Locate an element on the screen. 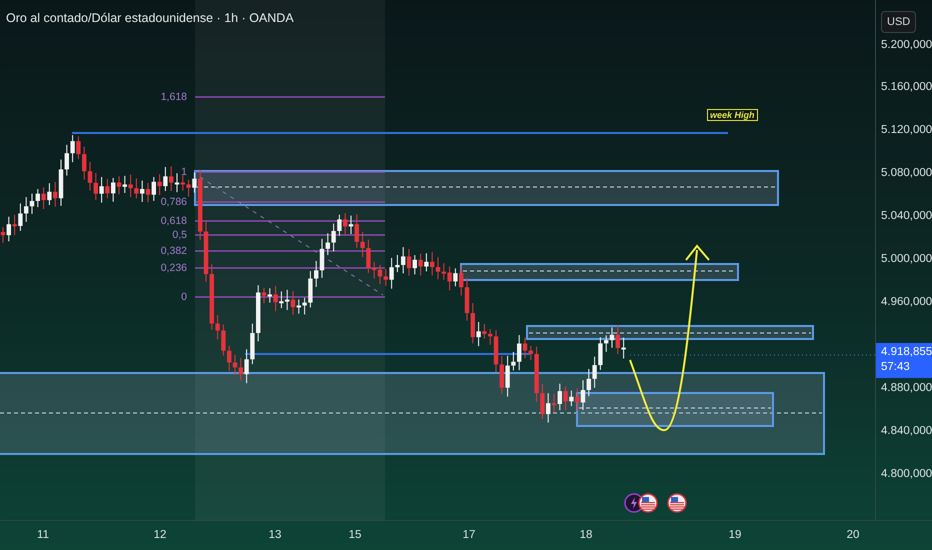 The height and width of the screenshot is (550, 932). time-tick: 15 is located at coordinates (355, 535).